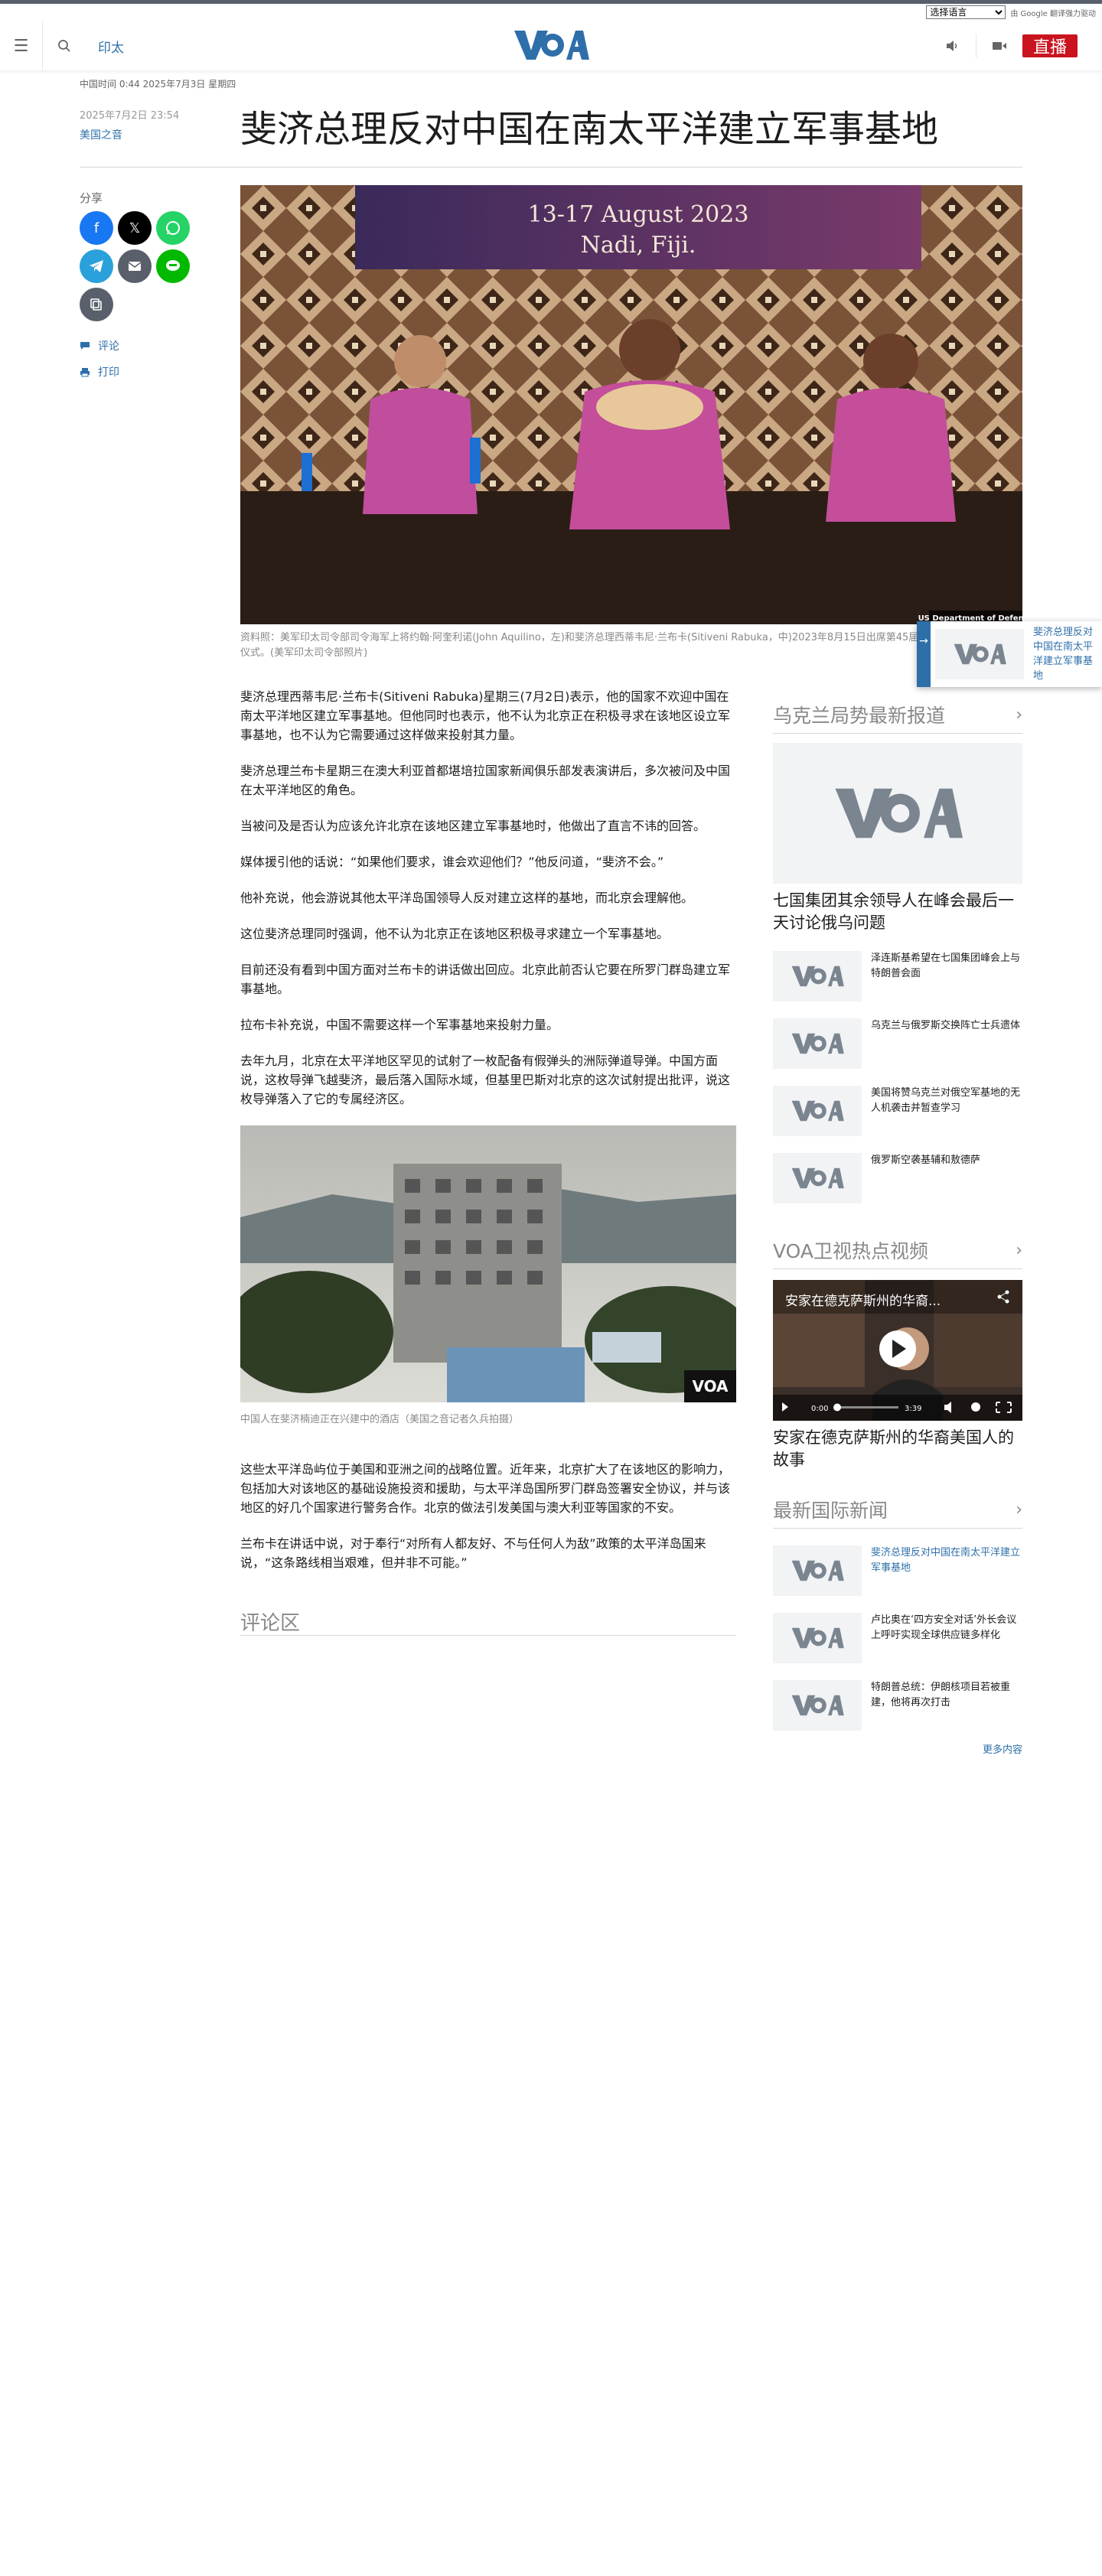  Describe the element at coordinates (851, 1251) in the screenshot. I see `rail-heading-text: VOA卫视热点视频` at that location.